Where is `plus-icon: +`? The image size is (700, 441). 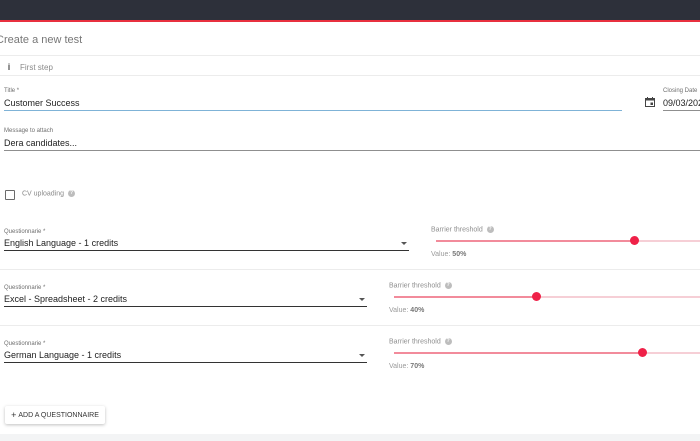 plus-icon: + is located at coordinates (14, 415).